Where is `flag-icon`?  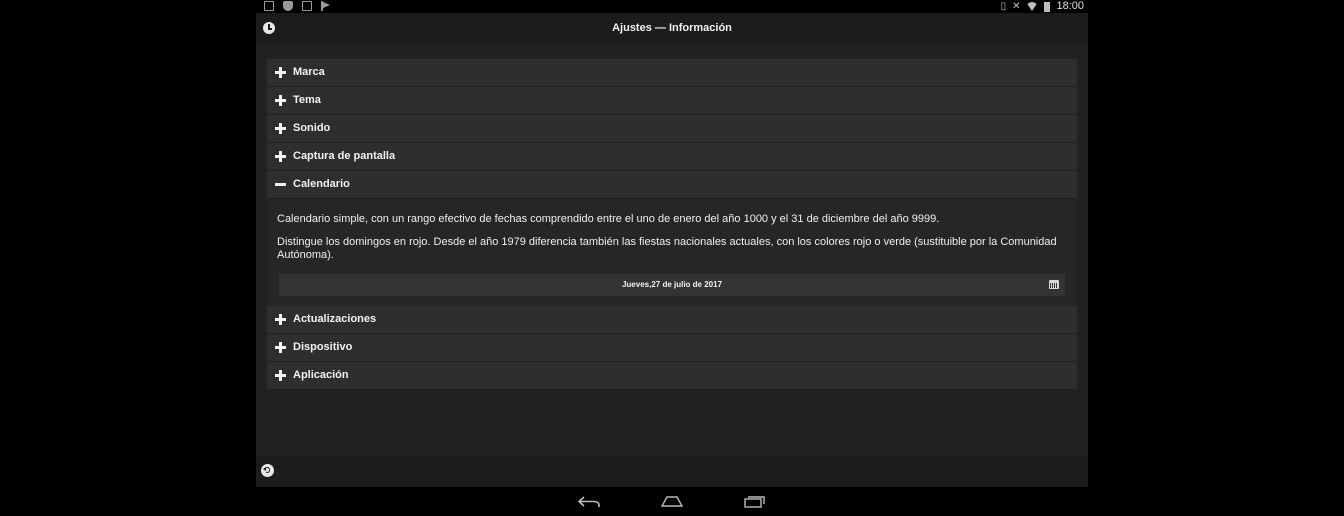
flag-icon is located at coordinates (325, 6).